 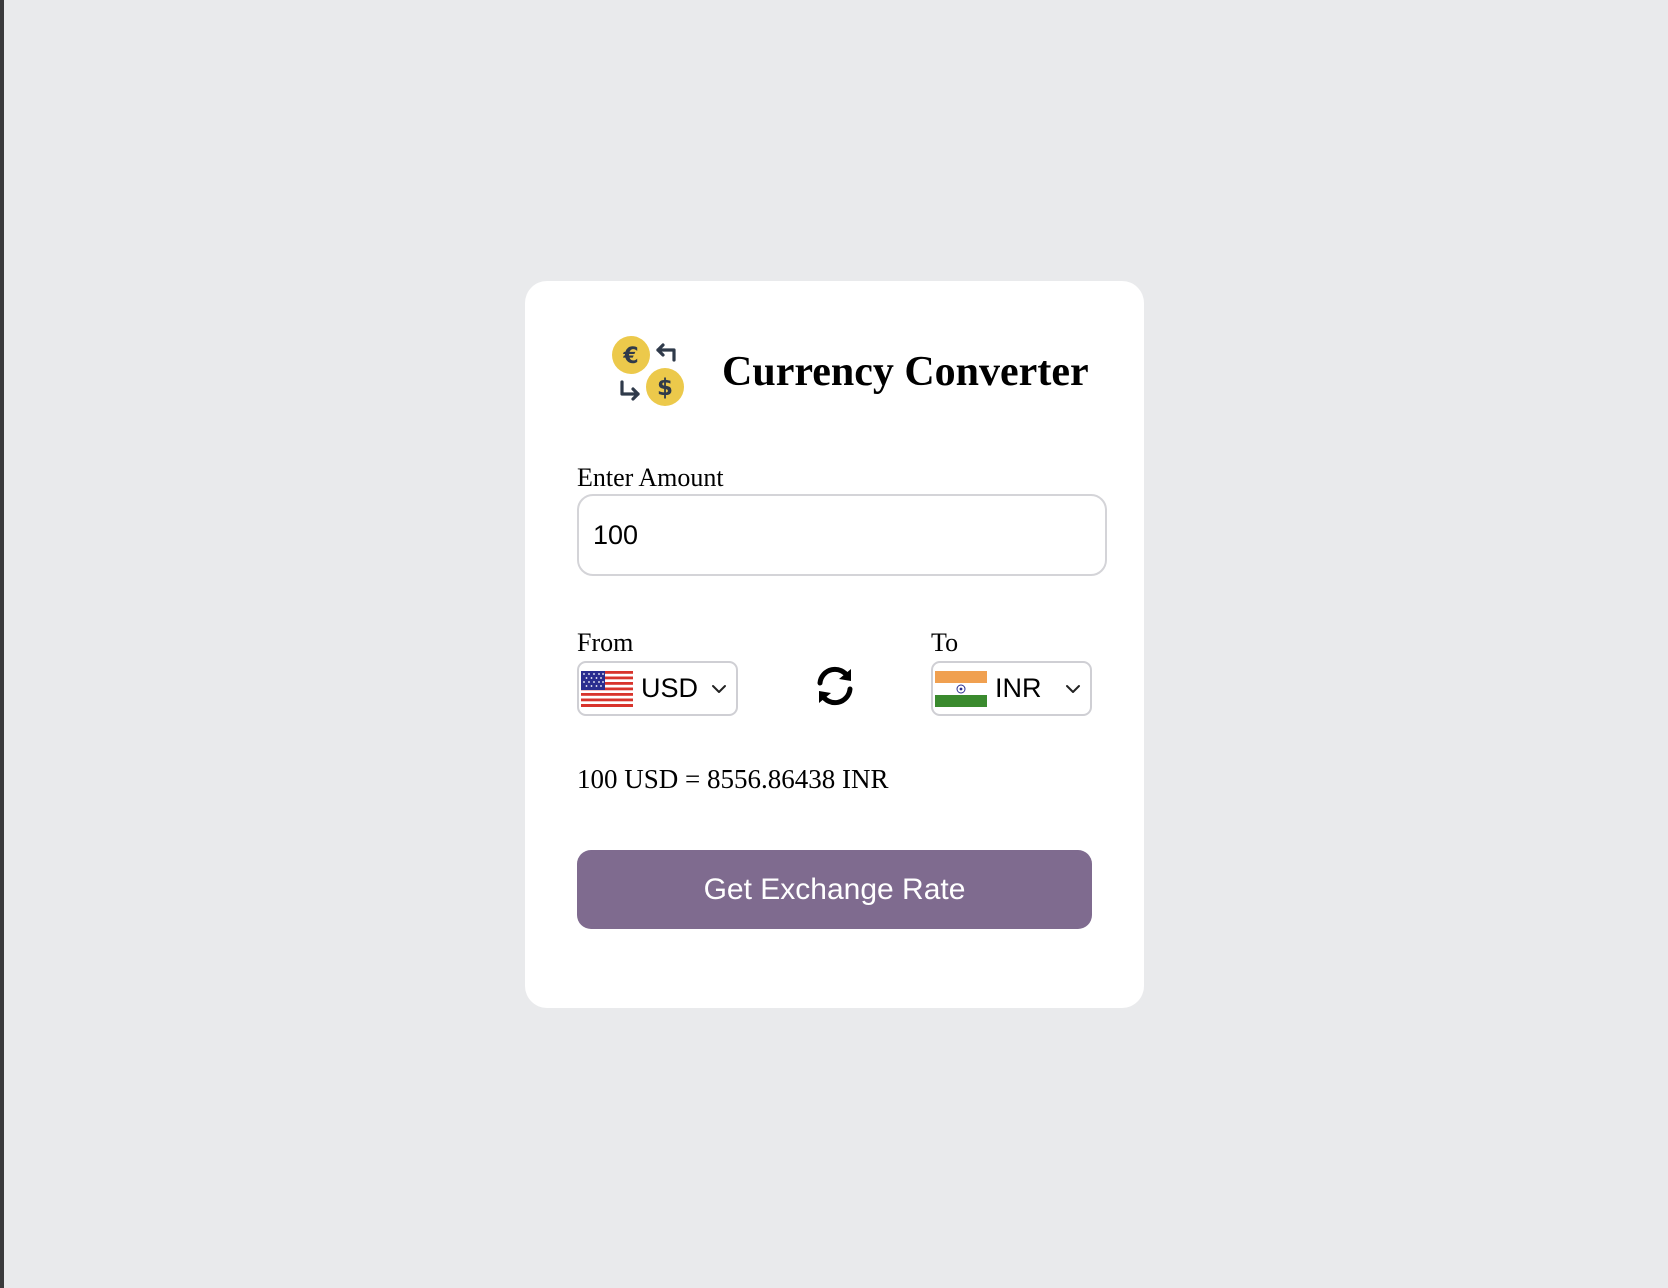 I want to click on from-currency-select: USD, so click(x=657, y=688).